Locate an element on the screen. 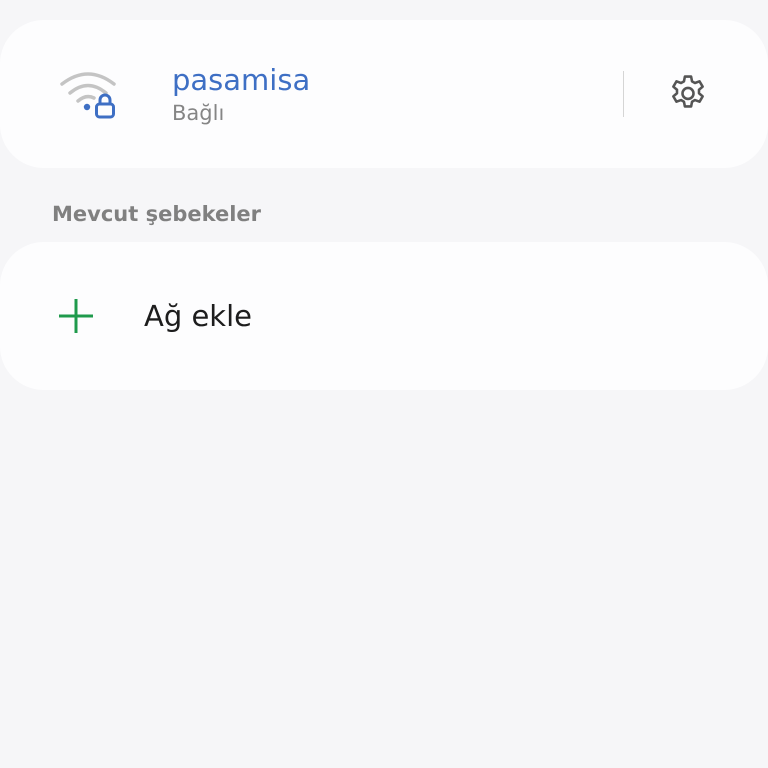 This screenshot has width=768, height=768. network-status: Bağlı is located at coordinates (199, 113).